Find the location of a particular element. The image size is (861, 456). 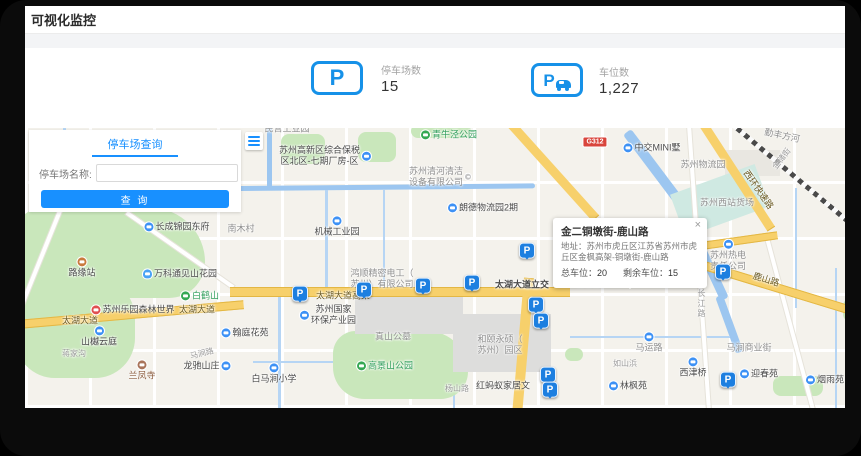

map-label-text: 万科通见山花园 is located at coordinates (185, 273).